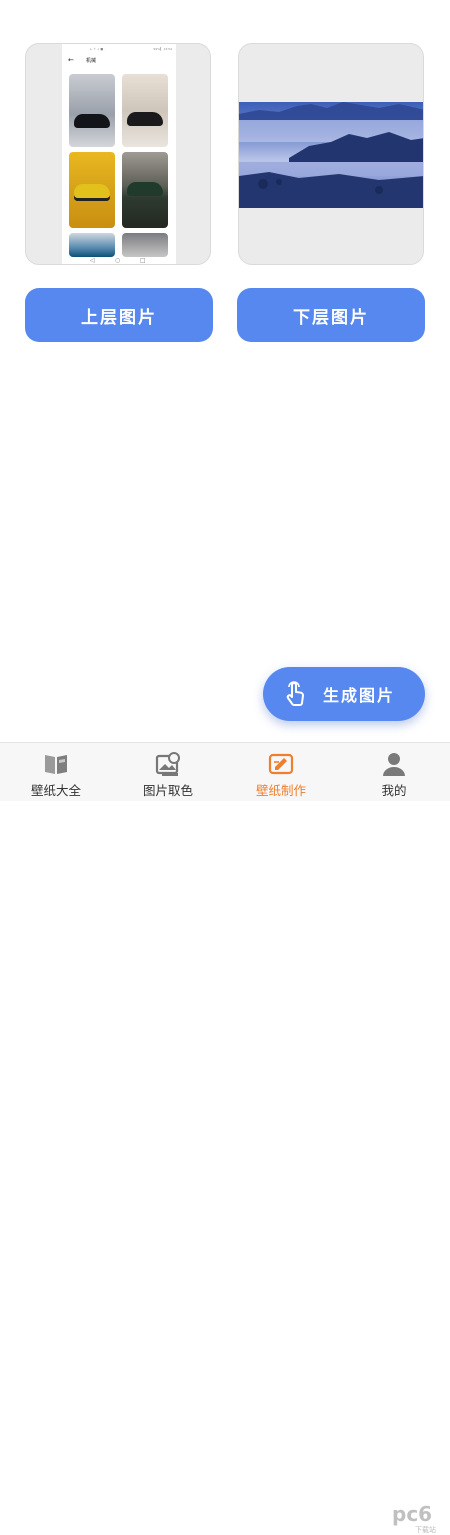 The width and height of the screenshot is (450, 1535). I want to click on generate-image-button: 生成图片, so click(344, 694).